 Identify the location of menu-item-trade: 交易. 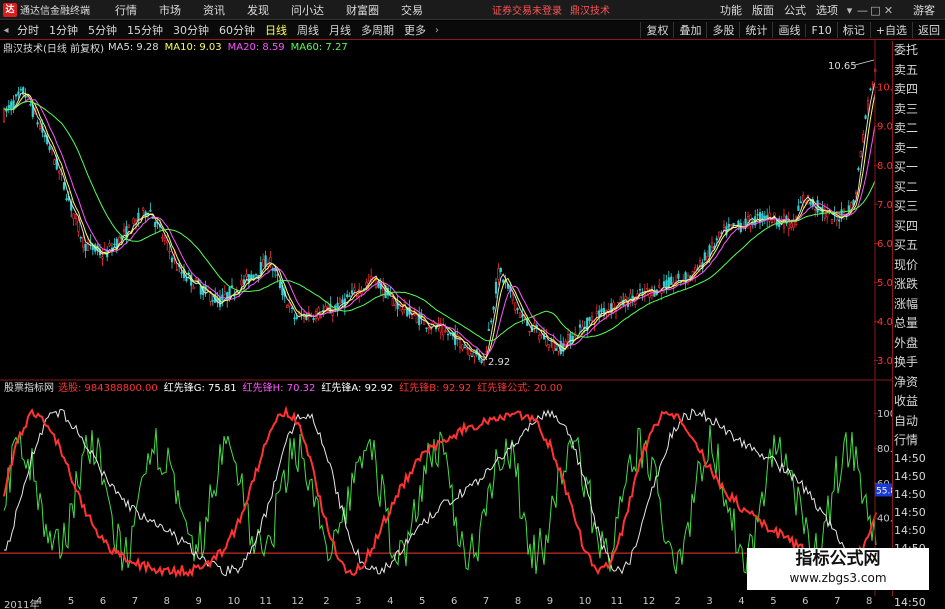
(412, 10).